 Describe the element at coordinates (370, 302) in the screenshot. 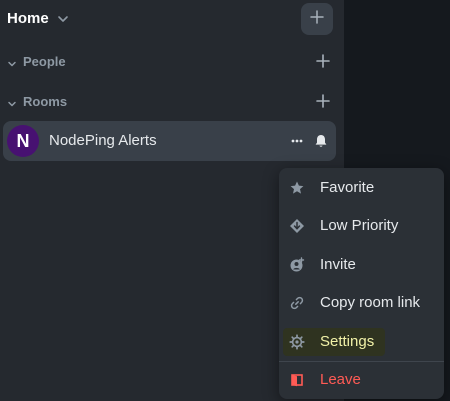

I see `menu-item-label: Copy room link` at that location.